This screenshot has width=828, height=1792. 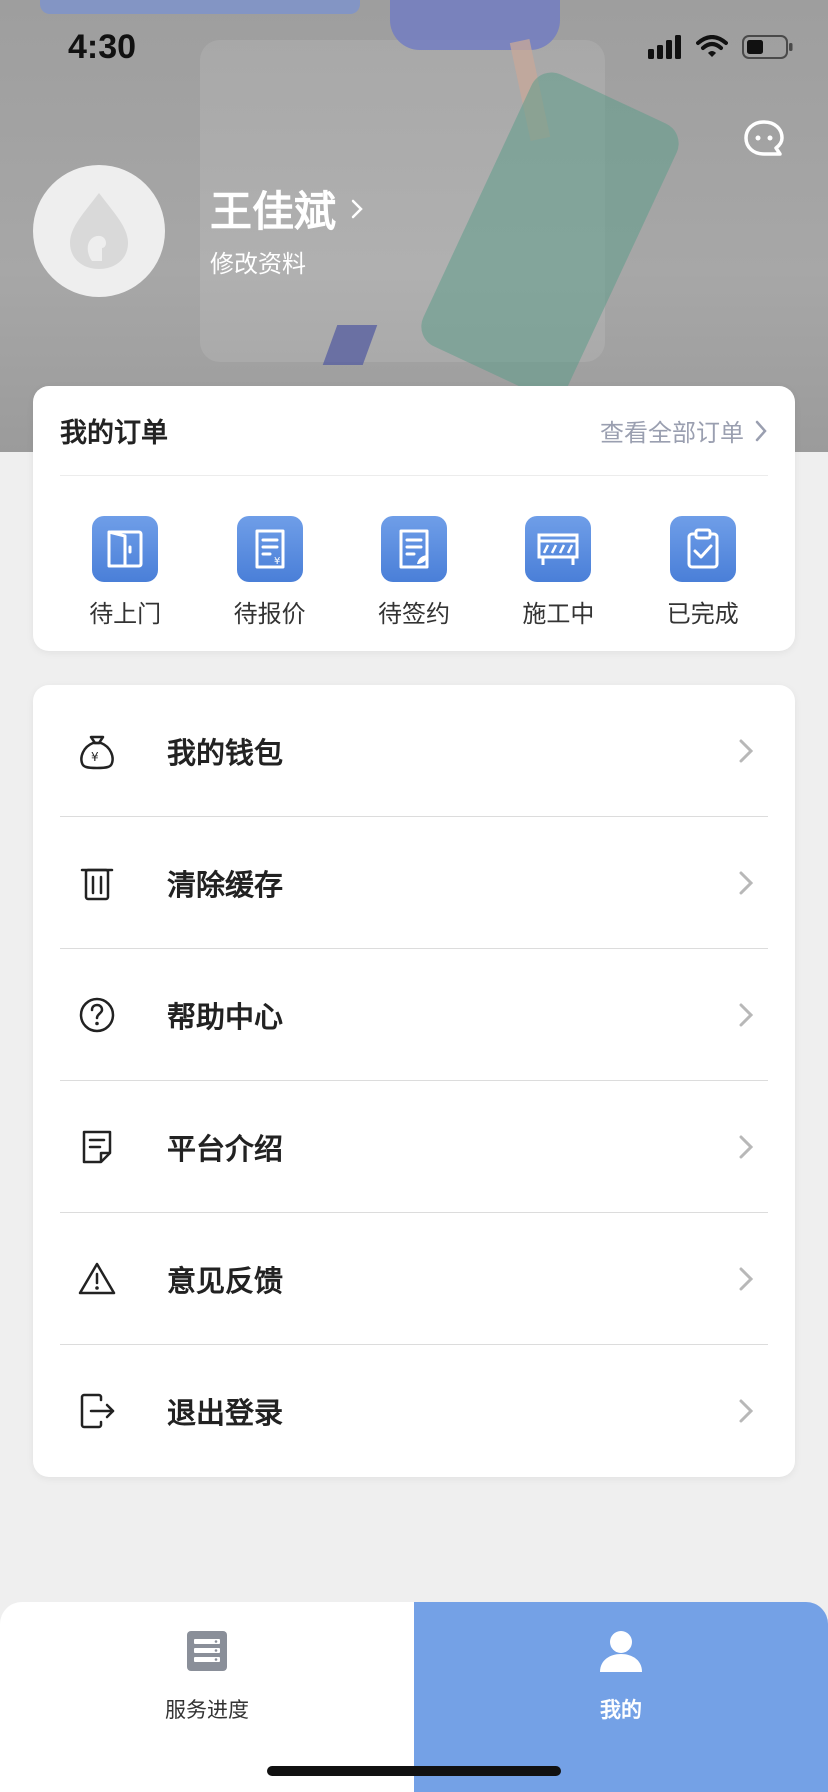 I want to click on warning-triangle-icon, so click(x=97, y=1279).